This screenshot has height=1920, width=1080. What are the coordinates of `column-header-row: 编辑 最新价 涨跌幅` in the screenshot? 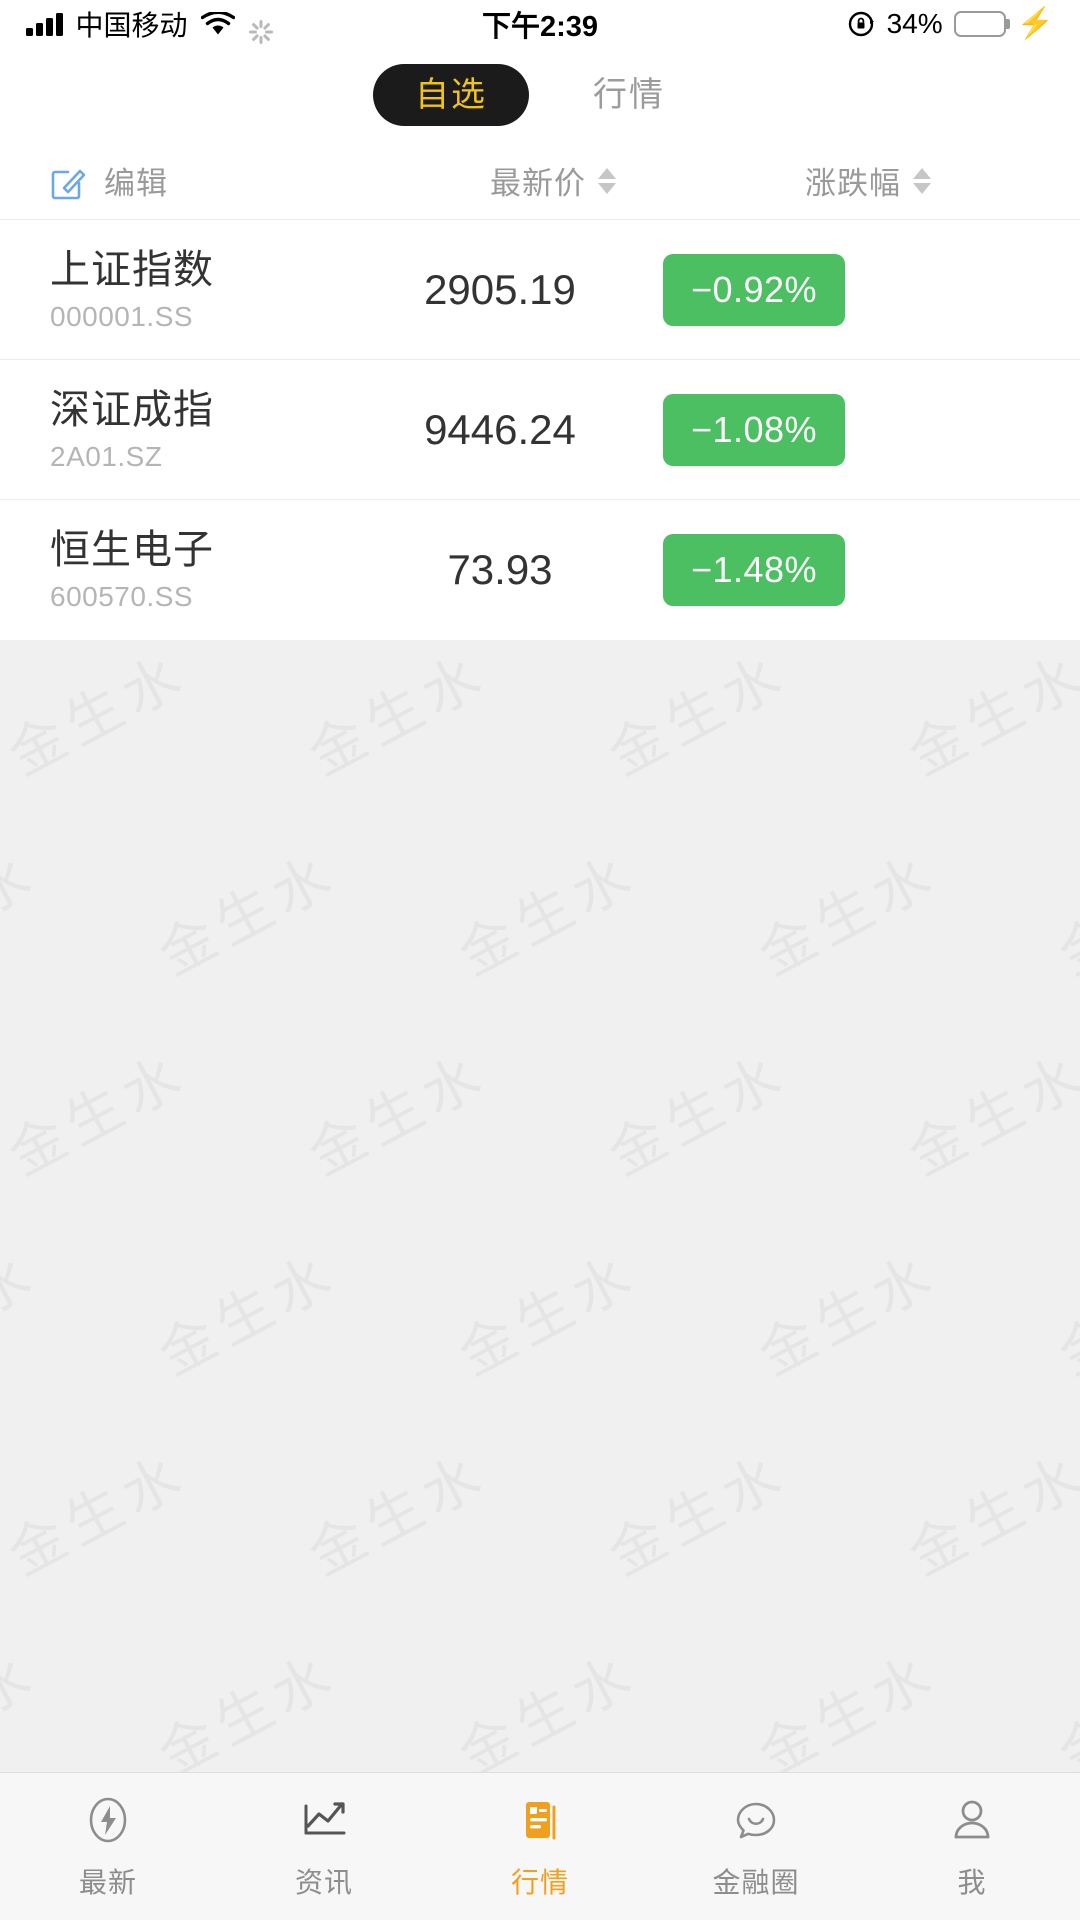 It's located at (540, 181).